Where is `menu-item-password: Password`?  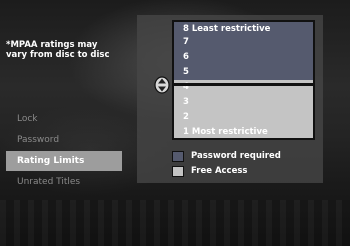
menu-item-password: Password is located at coordinates (64, 140).